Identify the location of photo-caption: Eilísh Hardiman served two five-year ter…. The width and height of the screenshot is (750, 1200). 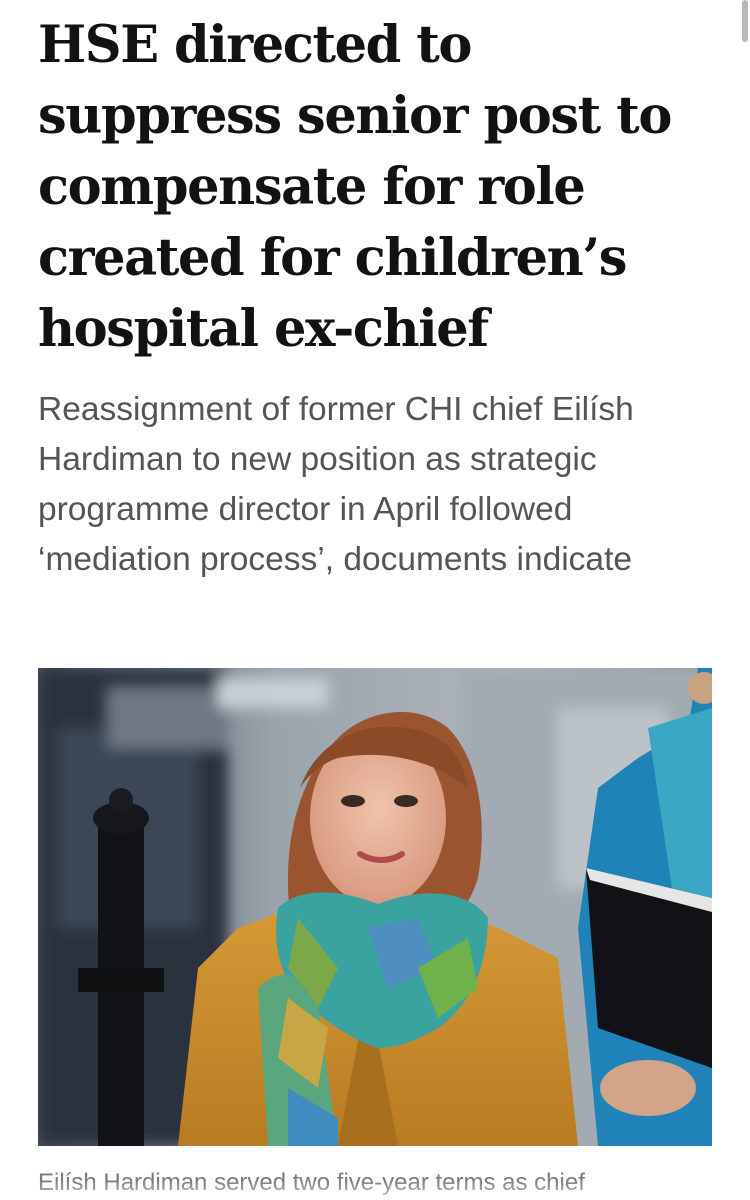
(311, 1182).